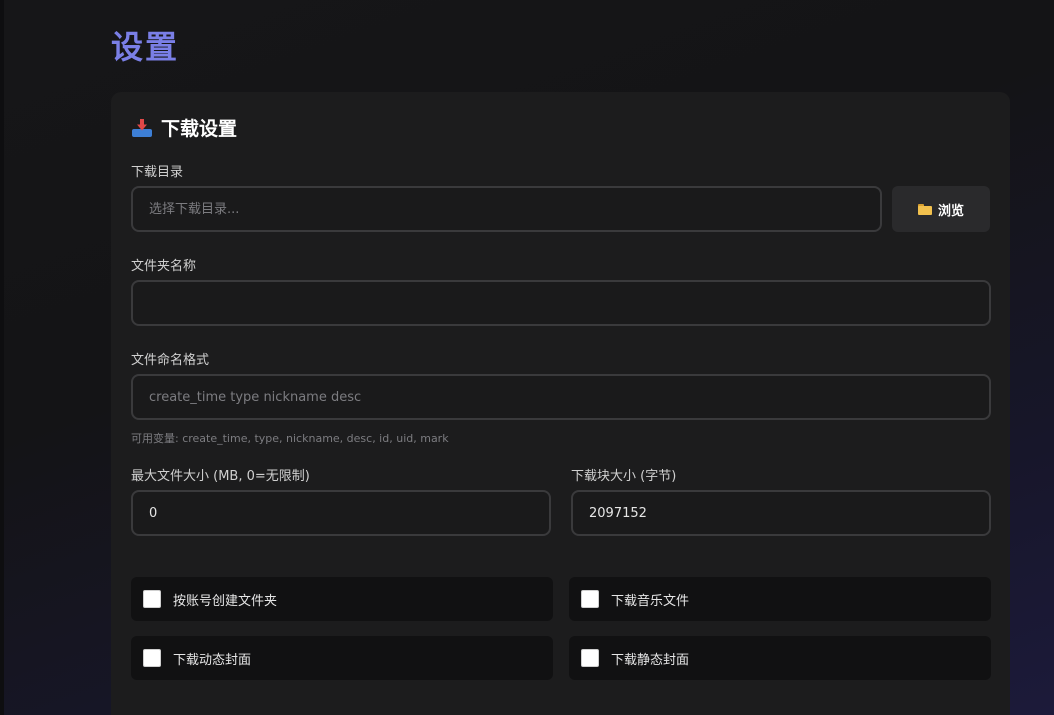 This screenshot has width=1054, height=715. Describe the element at coordinates (561, 303) in the screenshot. I see `folder-name-input` at that location.